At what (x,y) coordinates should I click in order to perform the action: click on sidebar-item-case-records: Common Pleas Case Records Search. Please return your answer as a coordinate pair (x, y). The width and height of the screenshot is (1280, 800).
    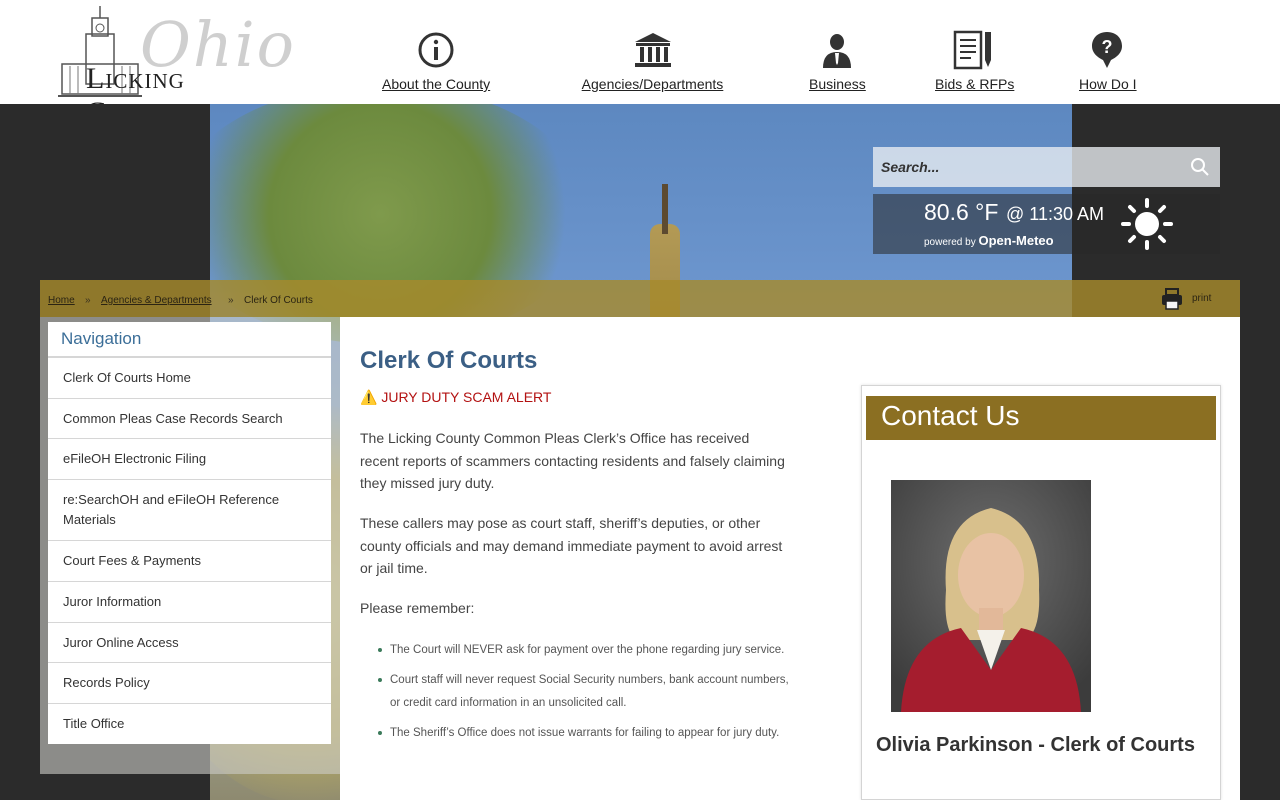
    Looking at the image, I should click on (189, 419).